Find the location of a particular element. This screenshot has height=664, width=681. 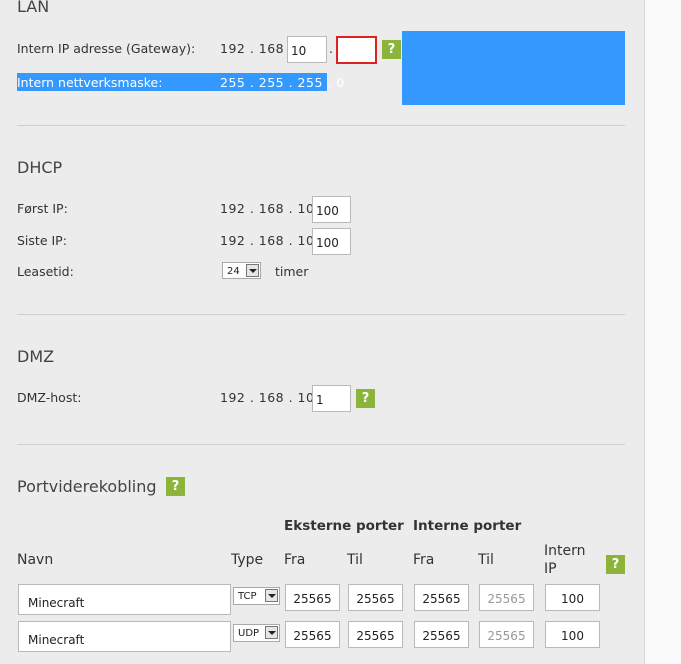

row2-int-from-input is located at coordinates (441, 634).